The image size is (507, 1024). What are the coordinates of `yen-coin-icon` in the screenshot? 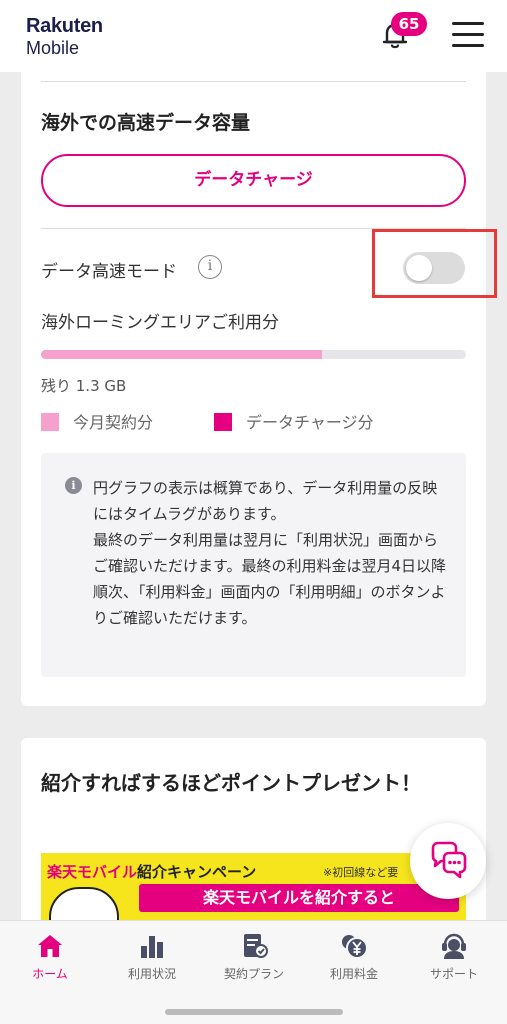 It's located at (355, 947).